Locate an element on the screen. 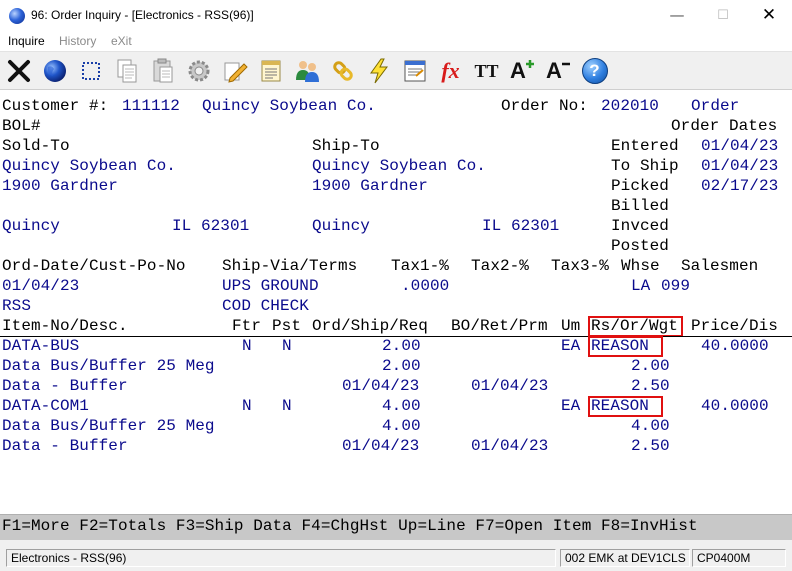 This screenshot has width=792, height=571. cust-po-value: RSS is located at coordinates (16, 306).